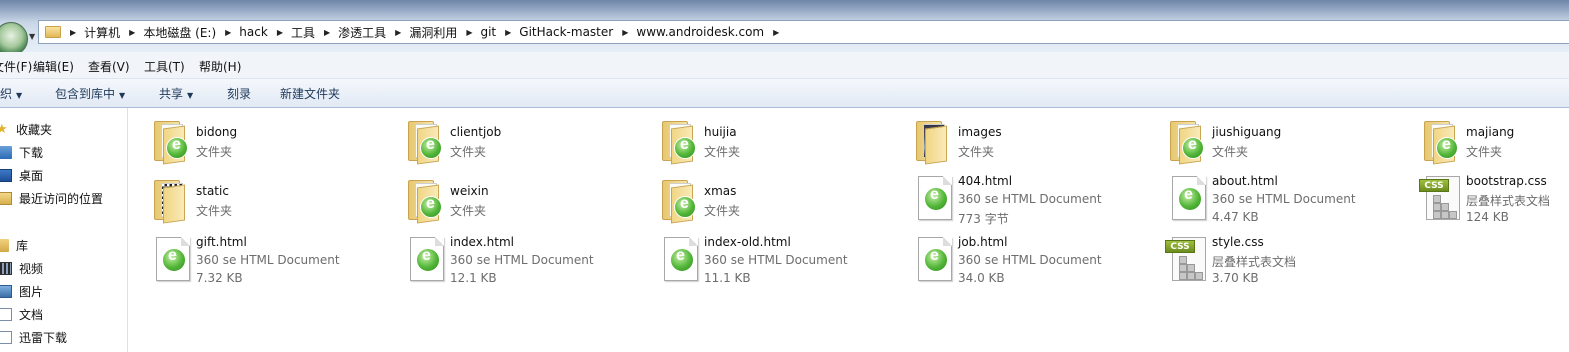  What do you see at coordinates (362, 32) in the screenshot?
I see `breadcrumb-item: 渗透工具` at bounding box center [362, 32].